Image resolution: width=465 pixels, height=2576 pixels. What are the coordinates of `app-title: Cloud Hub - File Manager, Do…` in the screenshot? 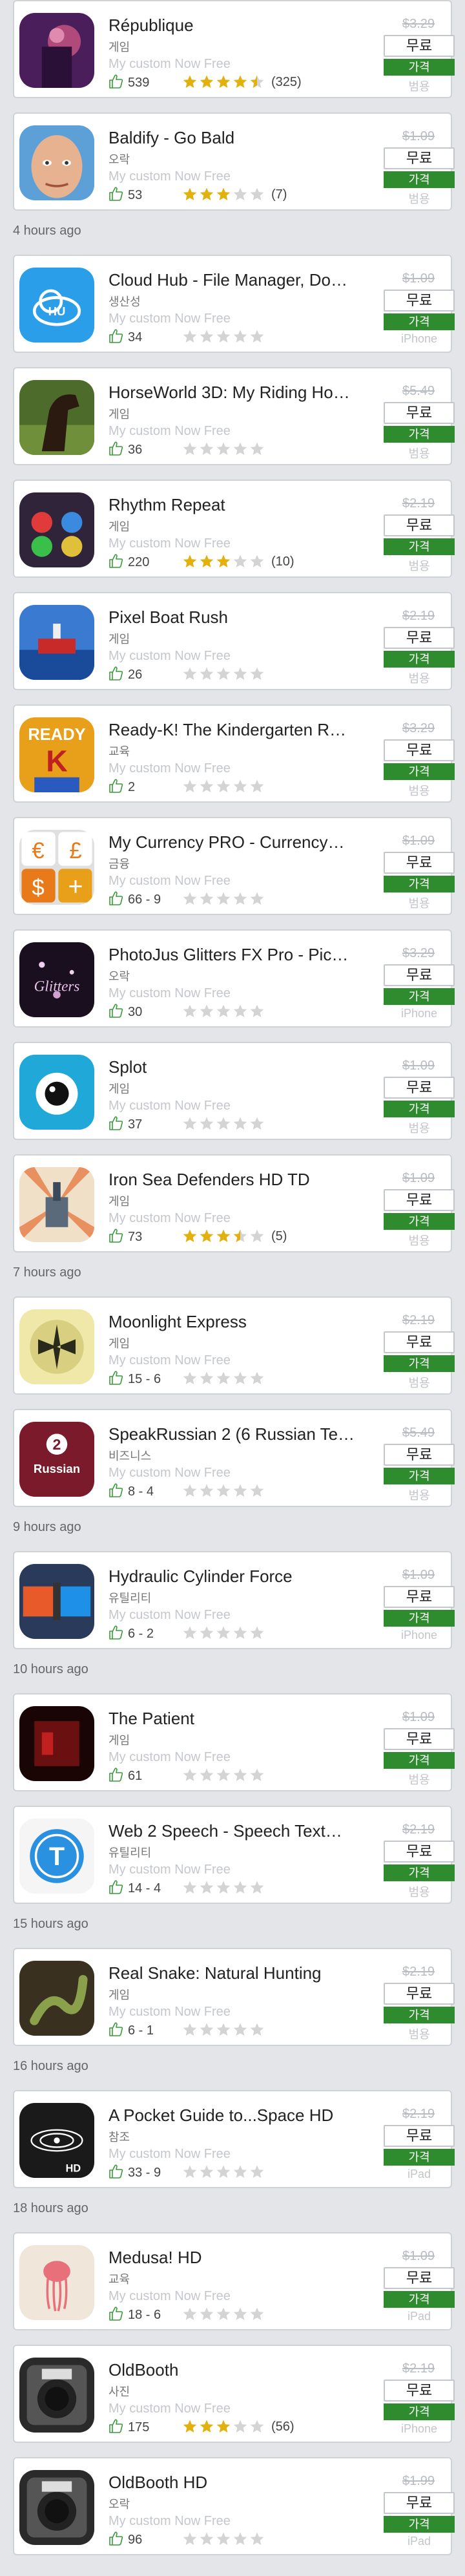 It's located at (240, 280).